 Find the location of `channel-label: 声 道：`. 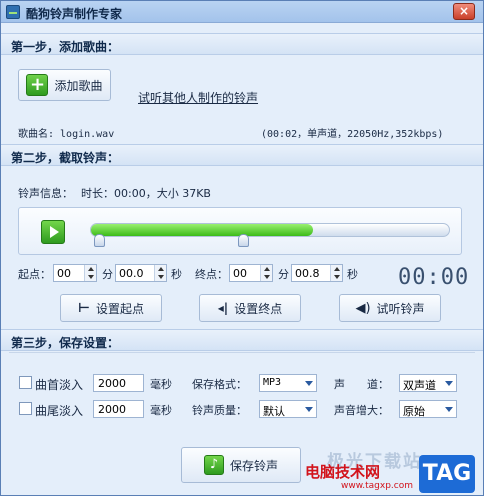

channel-label: 声 道： is located at coordinates (361, 384).